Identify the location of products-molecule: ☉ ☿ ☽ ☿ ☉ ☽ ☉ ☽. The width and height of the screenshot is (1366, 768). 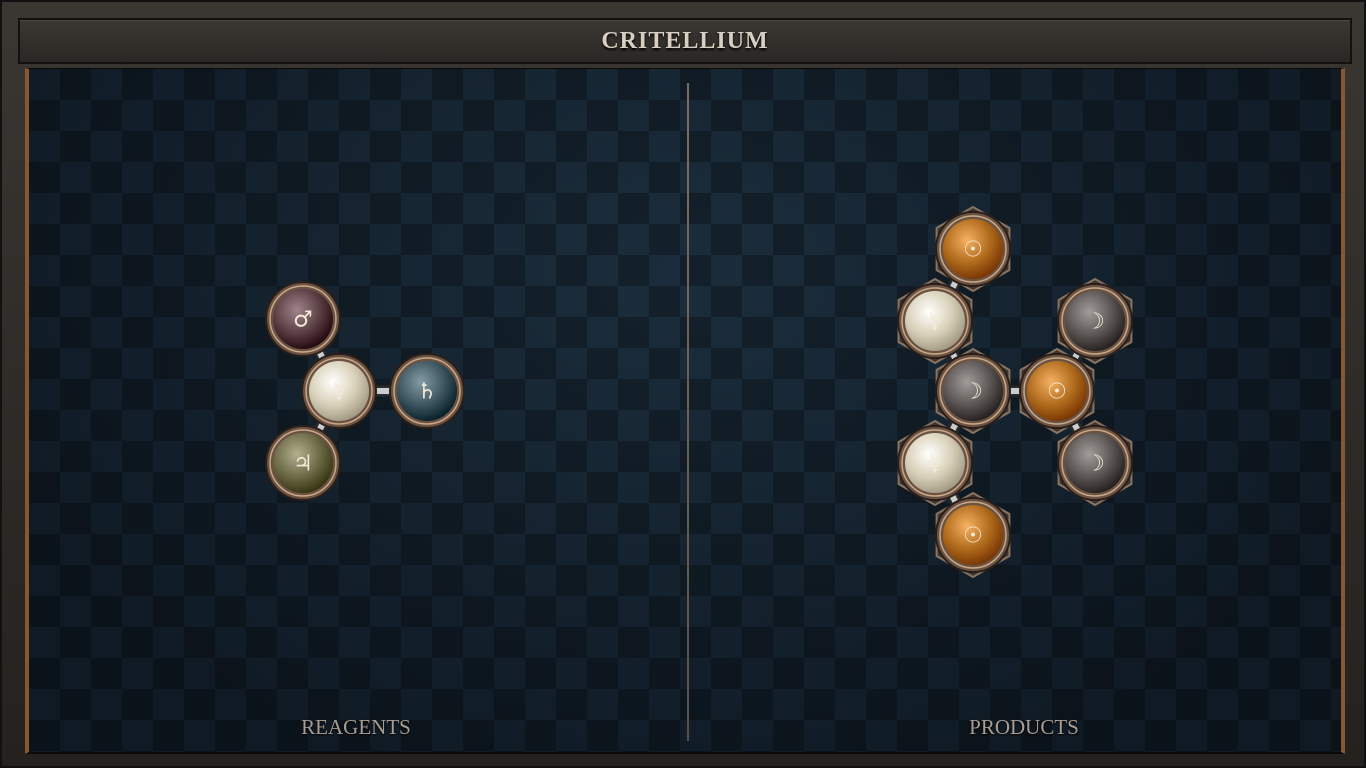
(1015, 392).